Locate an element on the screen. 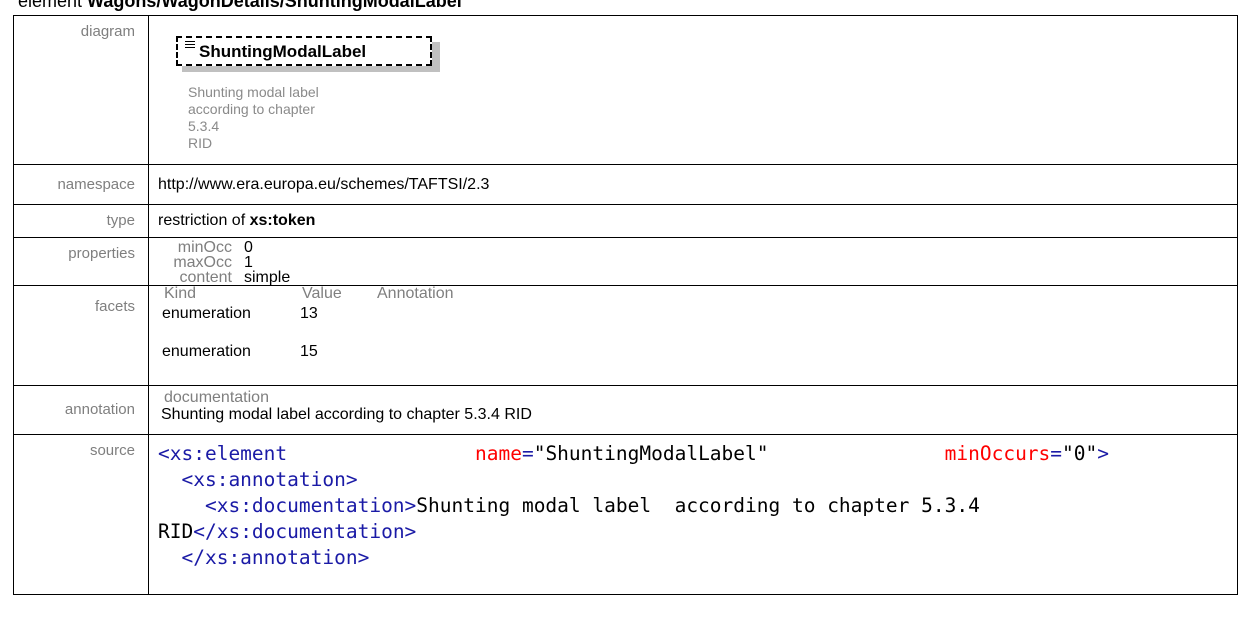  source-attr: minOccurs is located at coordinates (997, 453).